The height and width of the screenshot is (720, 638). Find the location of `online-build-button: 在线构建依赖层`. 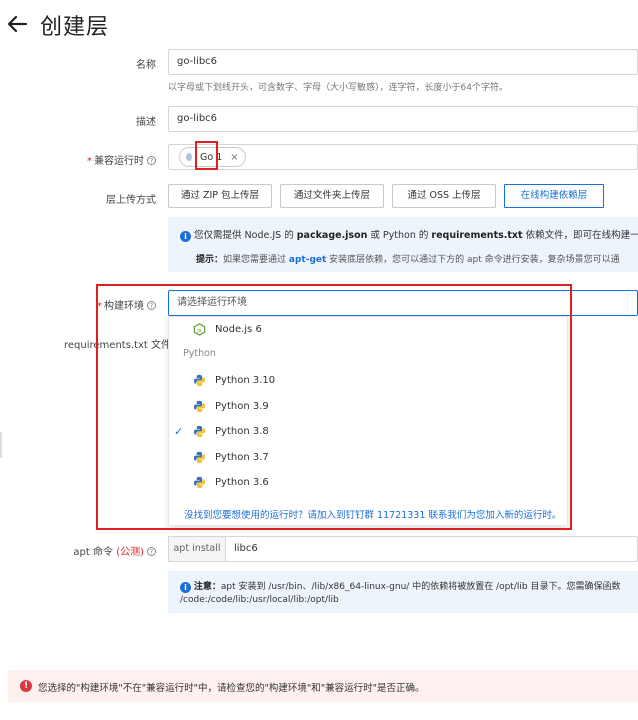

online-build-button: 在线构建依赖层 is located at coordinates (554, 196).